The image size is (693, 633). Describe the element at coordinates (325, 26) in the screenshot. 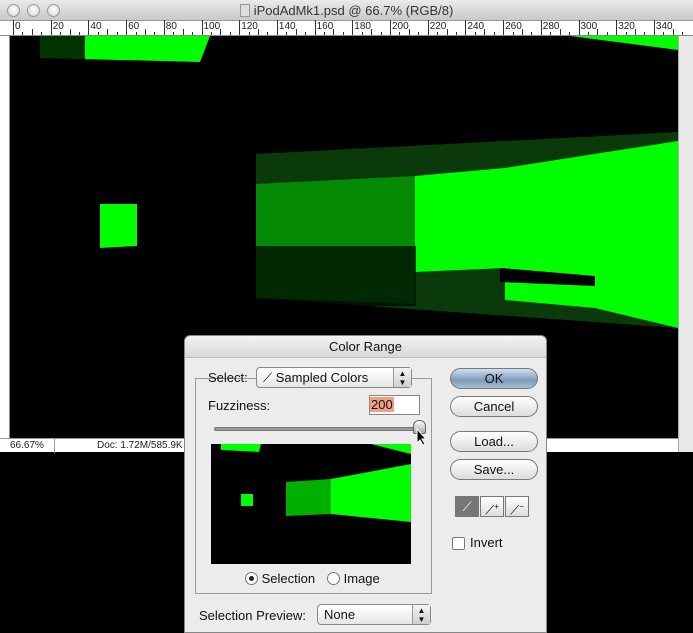

I see `ruler-label: 160` at that location.